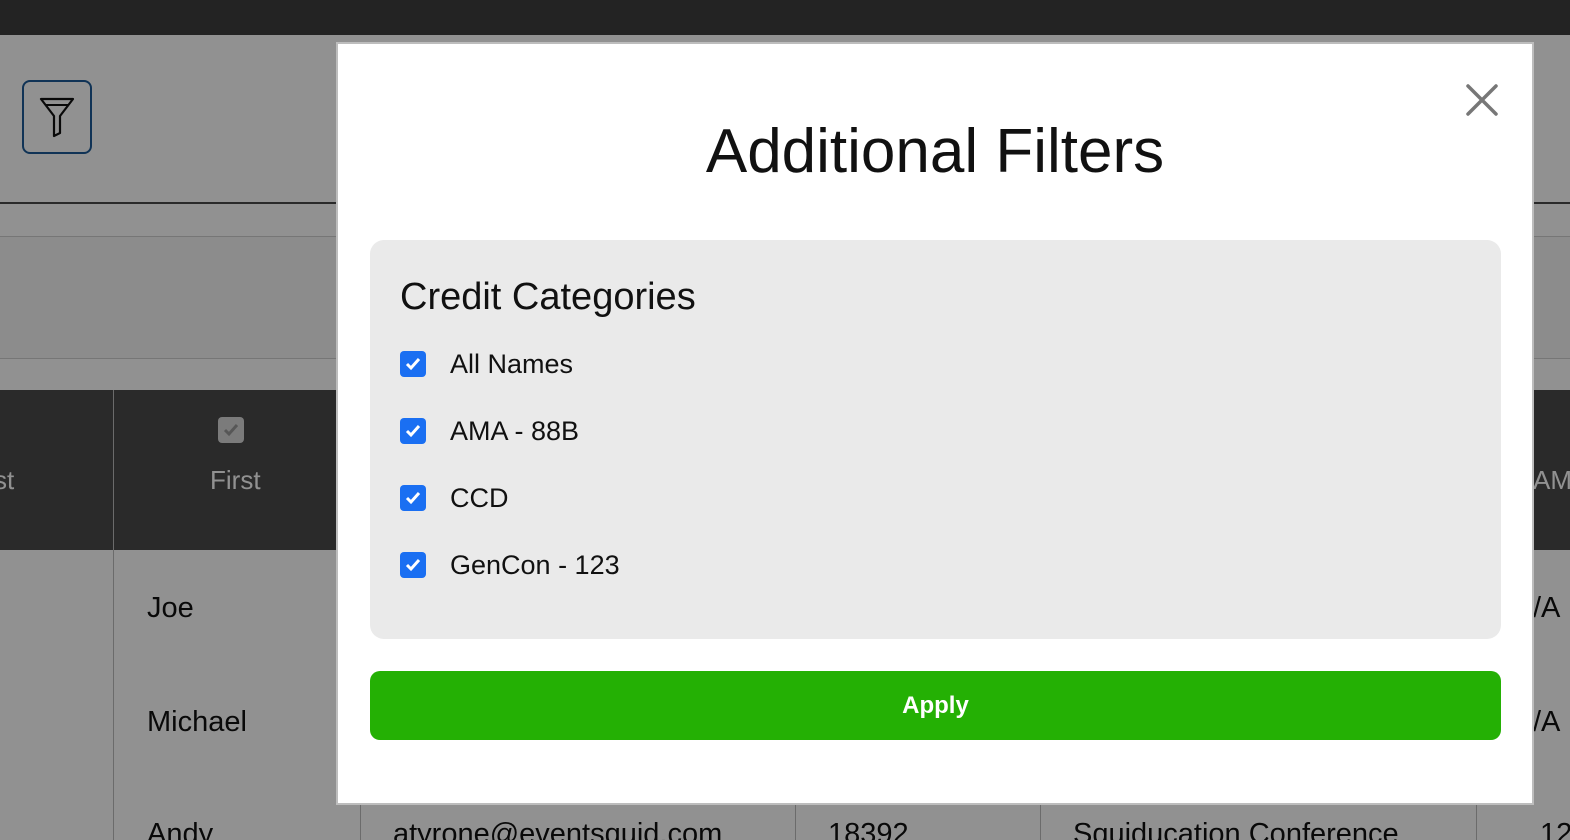 Image resolution: width=1570 pixels, height=840 pixels. I want to click on option-label: CCD, so click(479, 497).